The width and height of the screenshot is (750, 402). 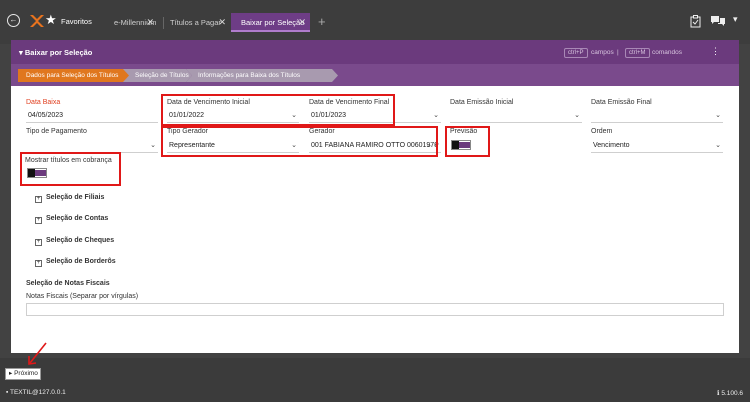 I want to click on shortcut-label-commands: comandos, so click(x=667, y=52).